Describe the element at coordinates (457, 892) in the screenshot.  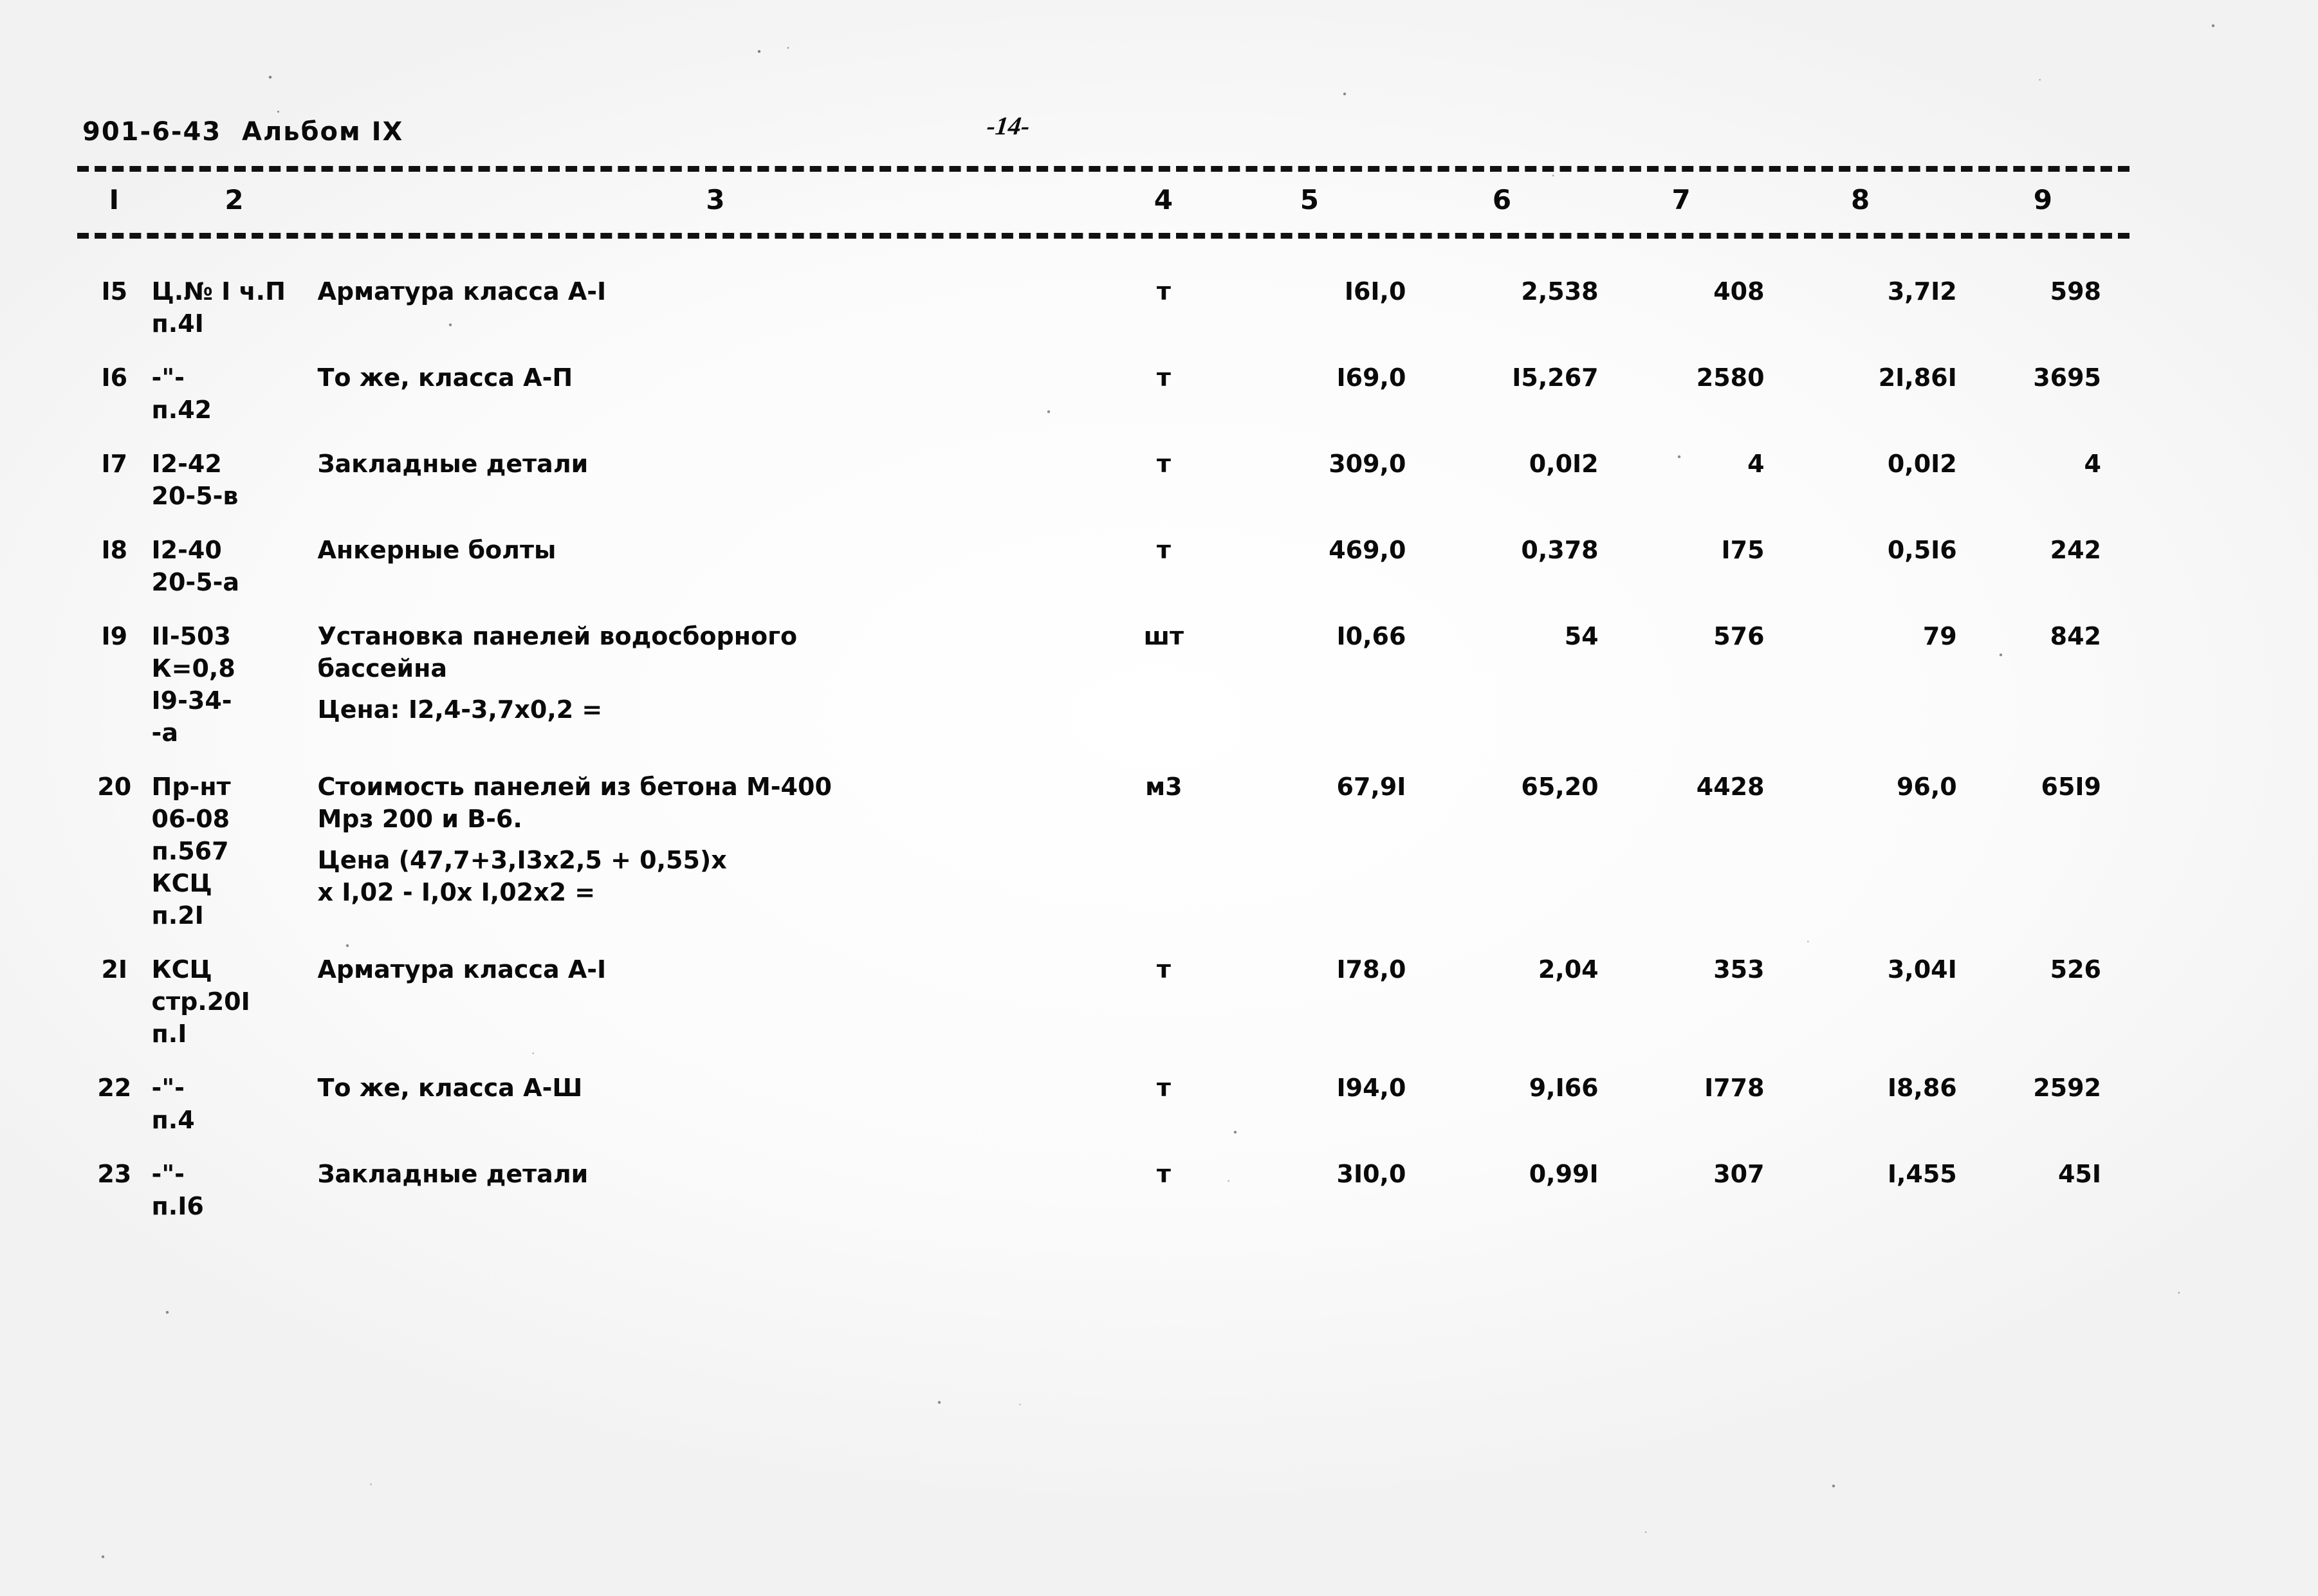
I see `text-line: х I,02 - I,0х I,02х2 =` at that location.